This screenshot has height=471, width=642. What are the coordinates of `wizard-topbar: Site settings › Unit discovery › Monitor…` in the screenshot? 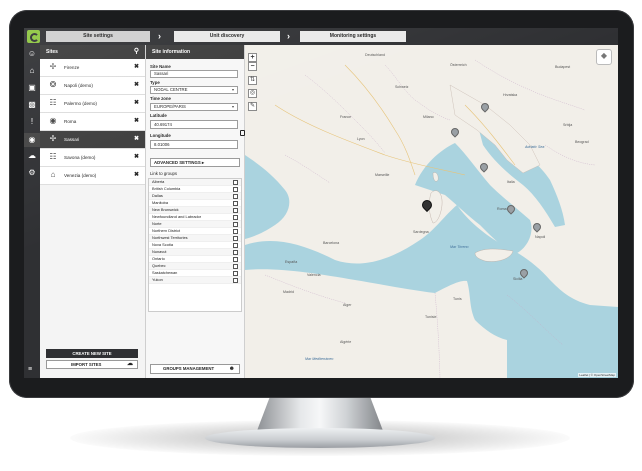 It's located at (321, 36).